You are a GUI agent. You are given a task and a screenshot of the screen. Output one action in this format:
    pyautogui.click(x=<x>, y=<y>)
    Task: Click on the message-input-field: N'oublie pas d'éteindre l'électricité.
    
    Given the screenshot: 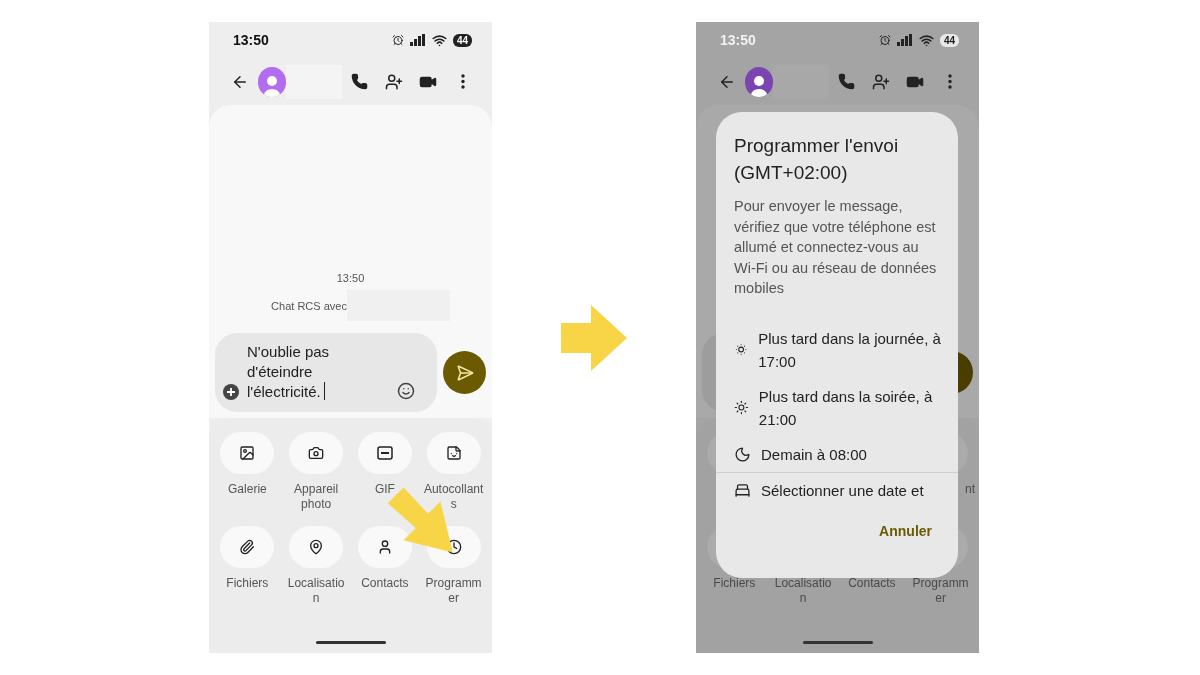 What is the action you would take?
    pyautogui.click(x=326, y=372)
    